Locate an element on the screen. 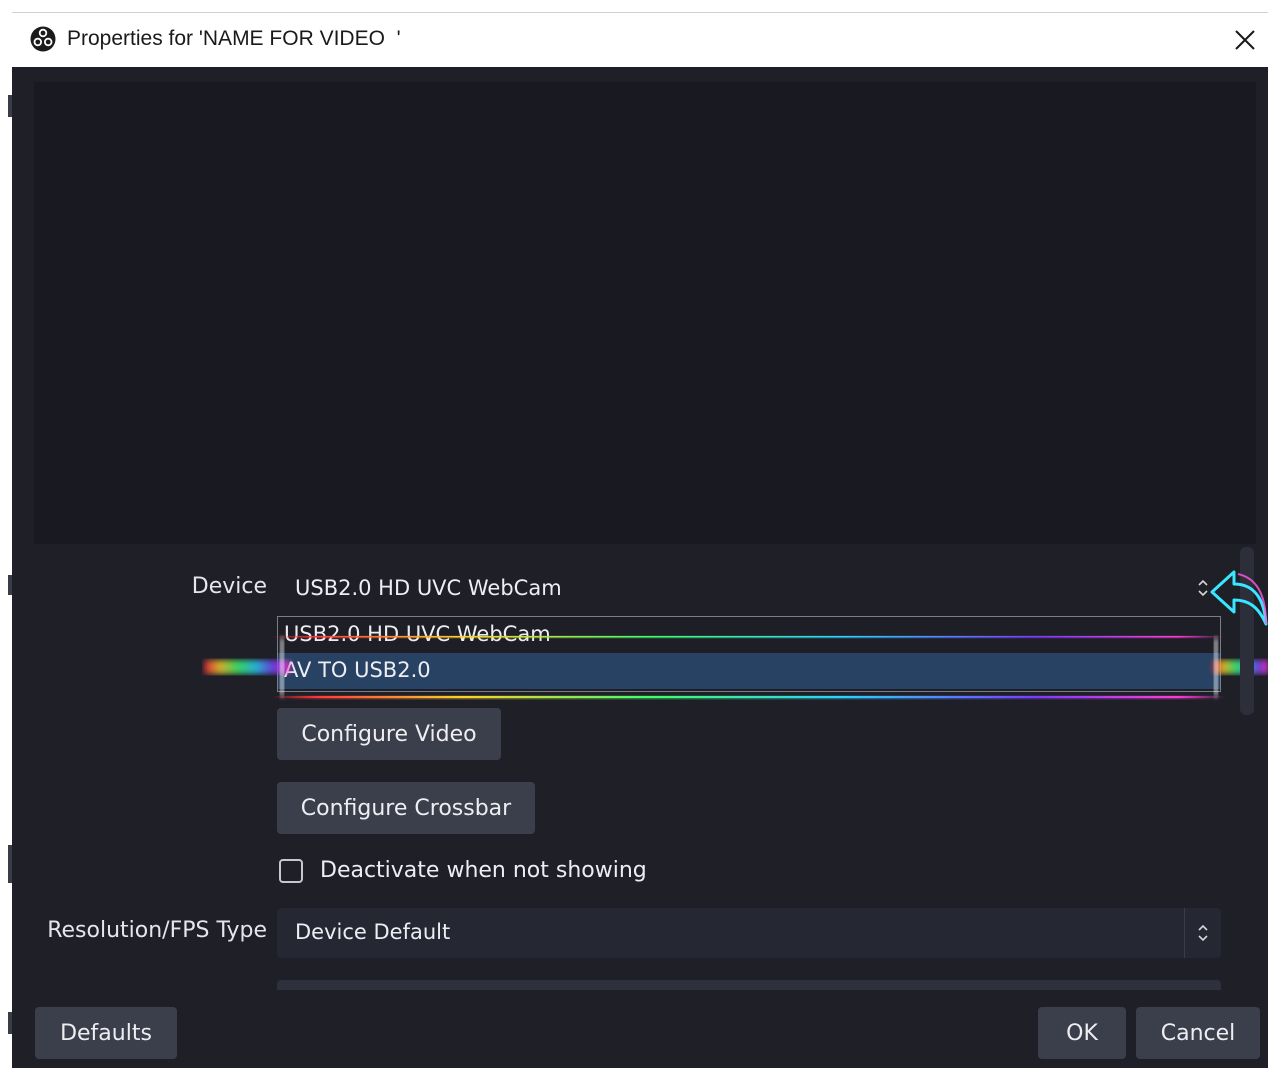 The width and height of the screenshot is (1268, 1068). resolution-selected-value: Device Default is located at coordinates (373, 932).